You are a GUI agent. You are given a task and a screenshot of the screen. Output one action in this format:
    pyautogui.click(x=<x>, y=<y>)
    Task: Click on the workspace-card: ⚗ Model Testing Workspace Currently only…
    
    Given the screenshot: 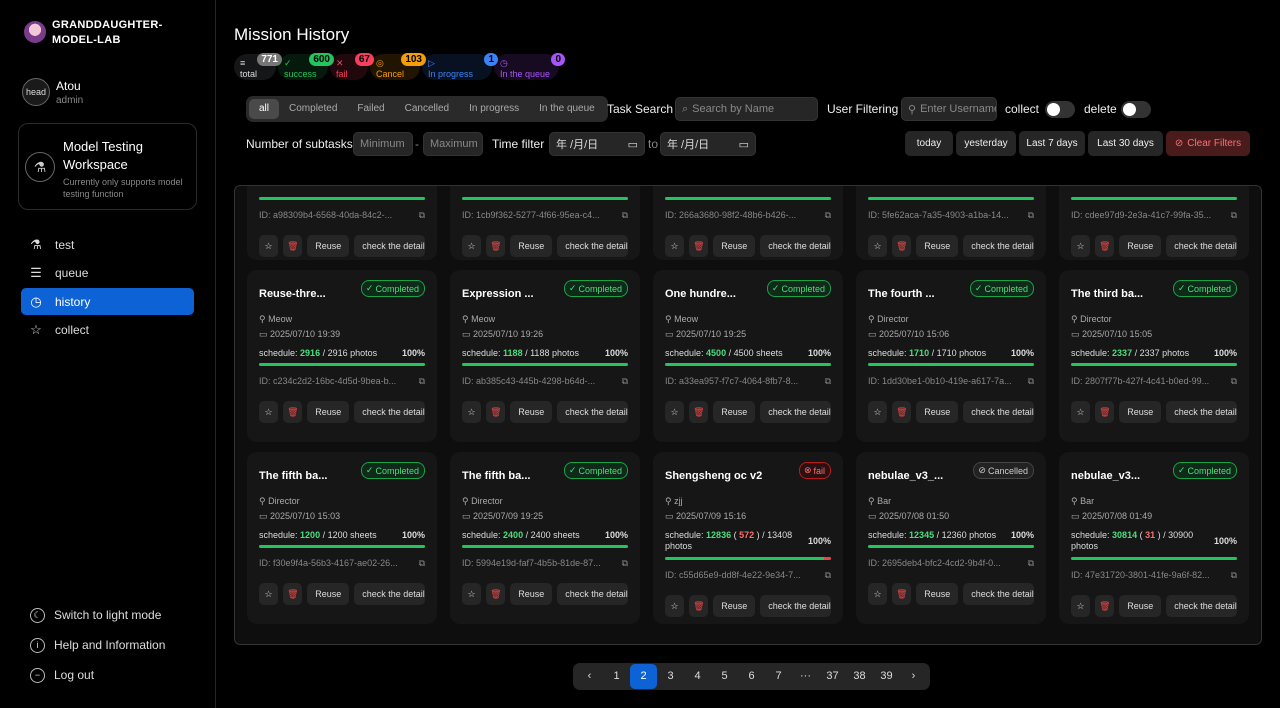 What is the action you would take?
    pyautogui.click(x=107, y=166)
    